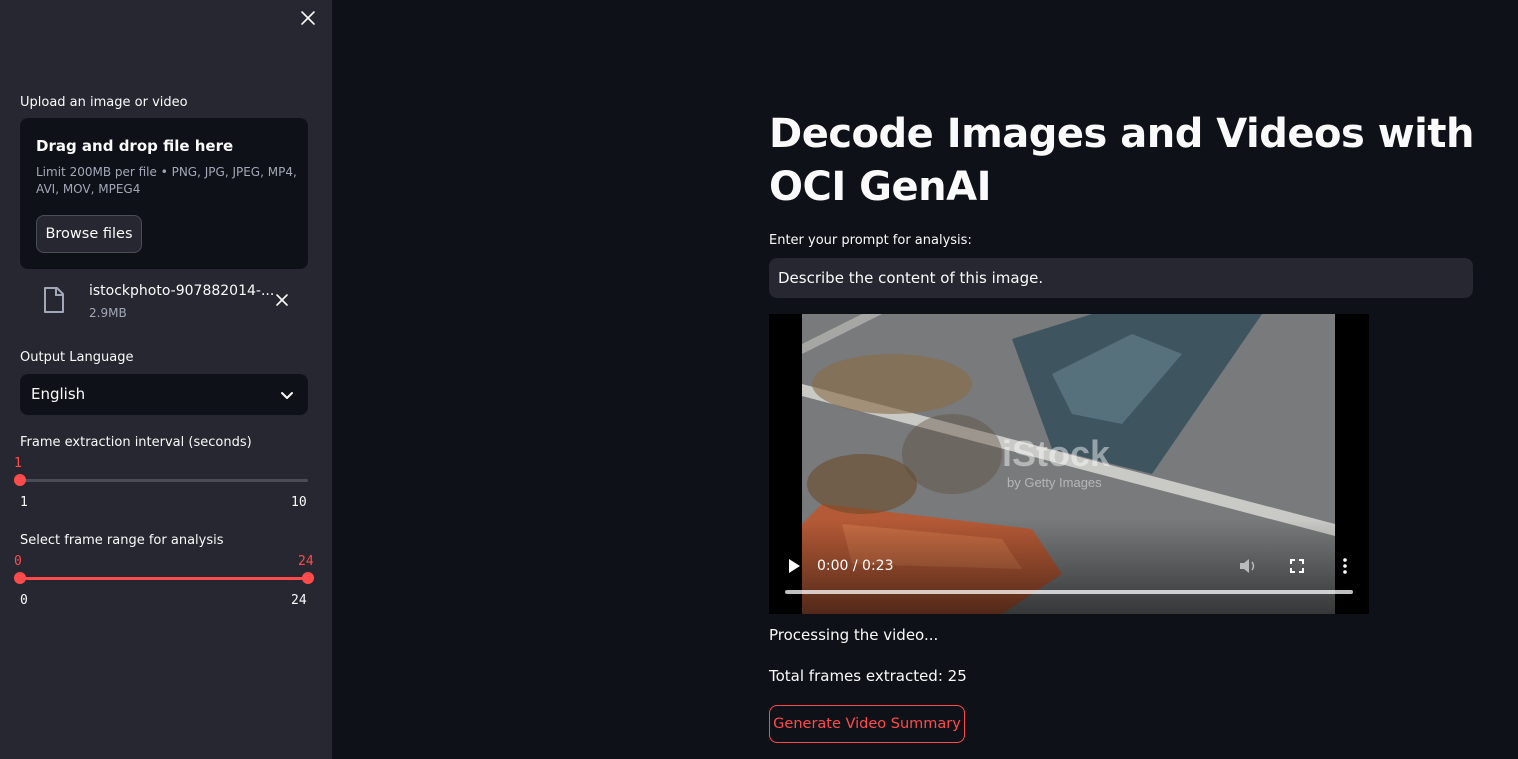  What do you see at coordinates (136, 442) in the screenshot?
I see `interval-slider-label: Frame extraction interval (seconds)` at bounding box center [136, 442].